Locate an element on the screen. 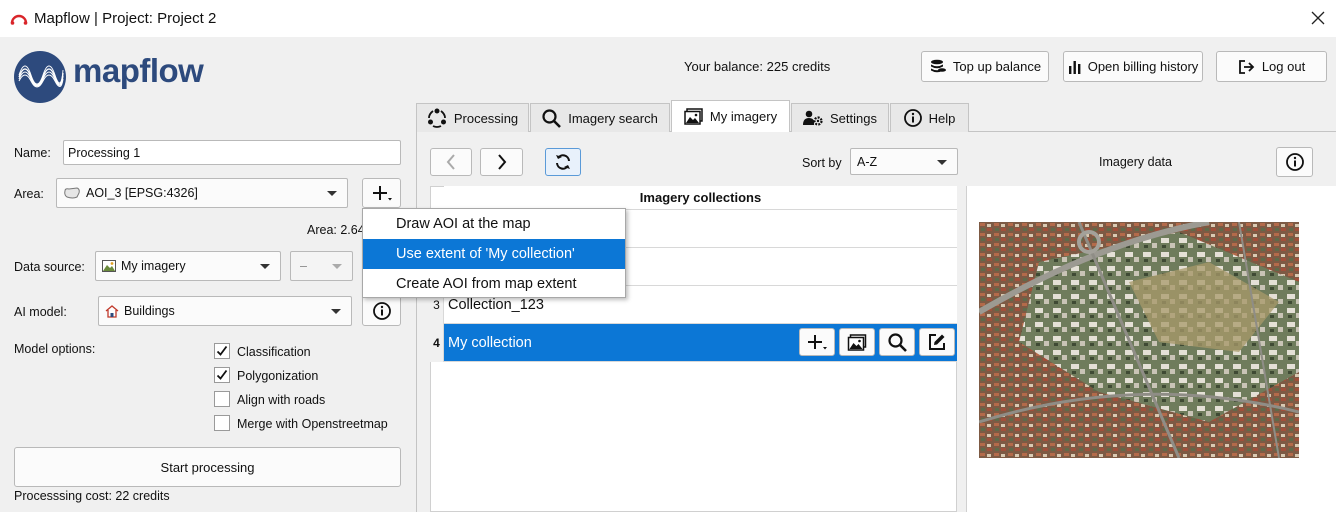 Image resolution: width=1336 pixels, height=512 pixels. name-label: Name: is located at coordinates (32, 153).